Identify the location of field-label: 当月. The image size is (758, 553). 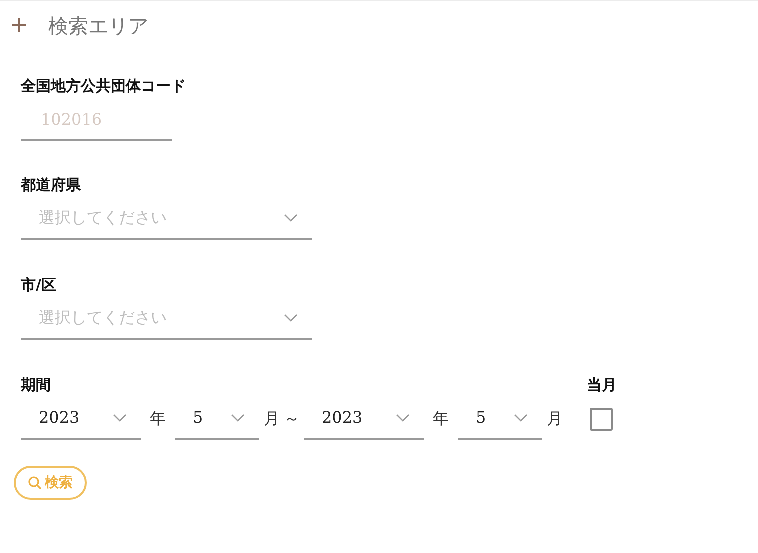
(602, 385).